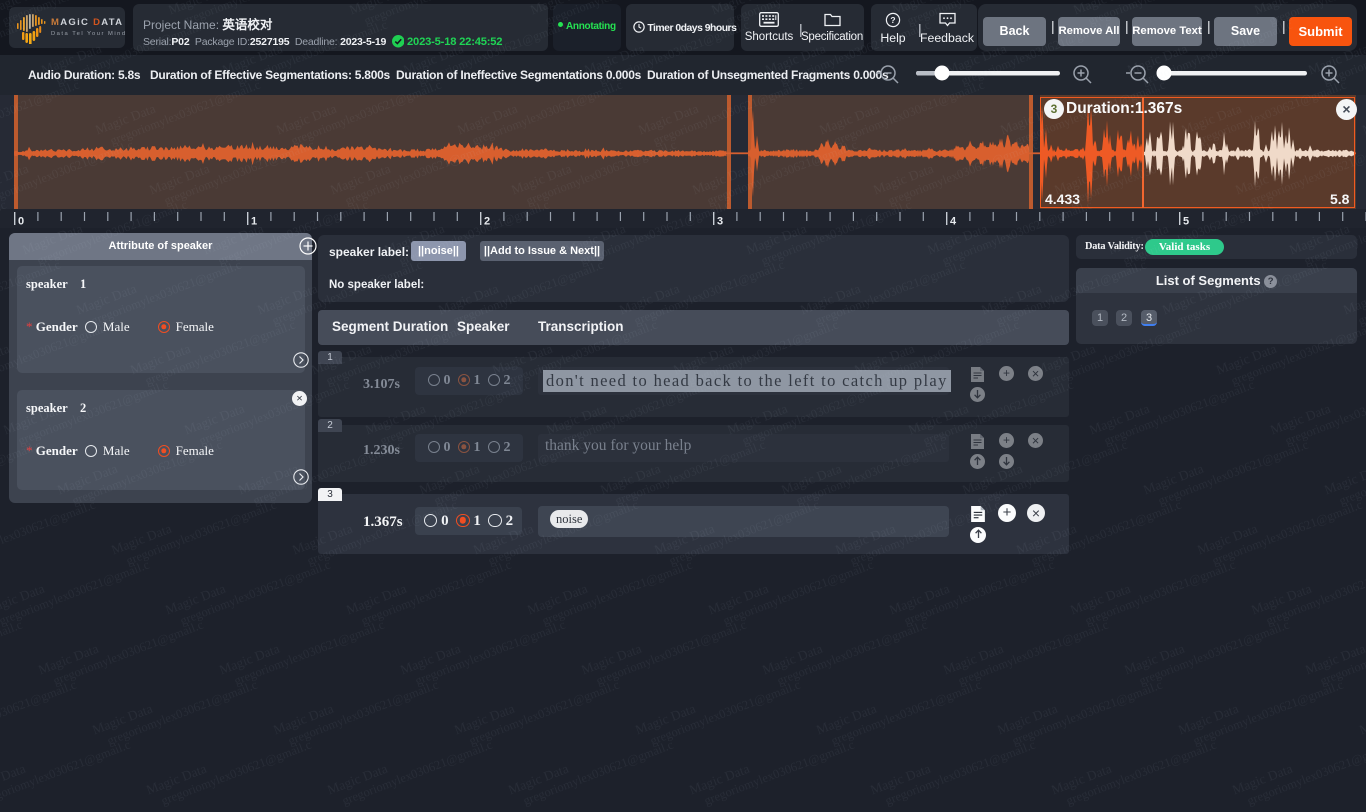 Image resolution: width=1366 pixels, height=812 pixels. Describe the element at coordinates (21, 222) in the screenshot. I see `svg-text: 0` at that location.